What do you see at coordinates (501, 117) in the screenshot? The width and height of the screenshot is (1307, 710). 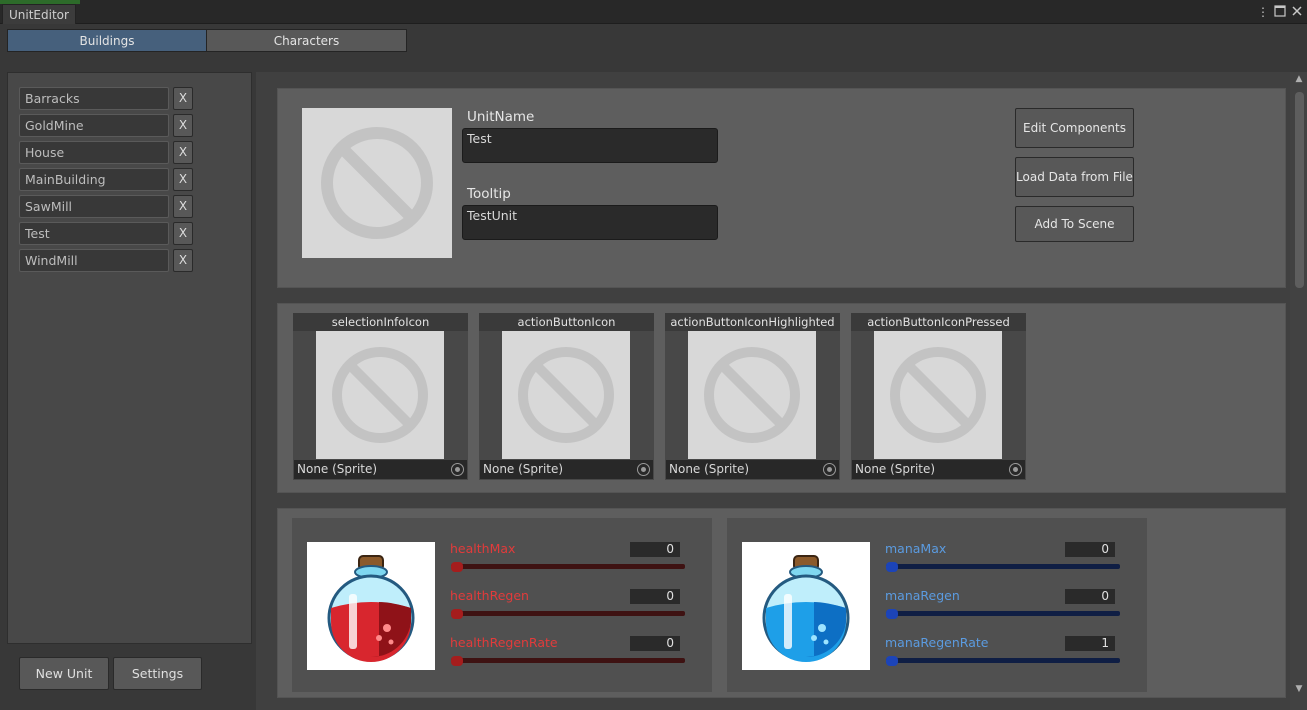 I see `unit-name-label: UnitName` at bounding box center [501, 117].